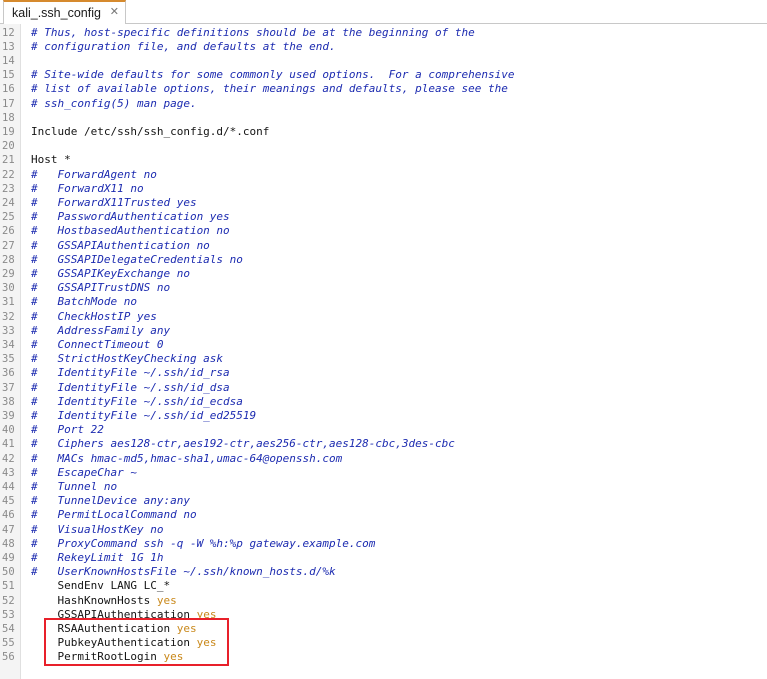 This screenshot has height=679, width=767. What do you see at coordinates (137, 260) in the screenshot?
I see `line-text: # GSSAPIDelegateCredentials no` at bounding box center [137, 260].